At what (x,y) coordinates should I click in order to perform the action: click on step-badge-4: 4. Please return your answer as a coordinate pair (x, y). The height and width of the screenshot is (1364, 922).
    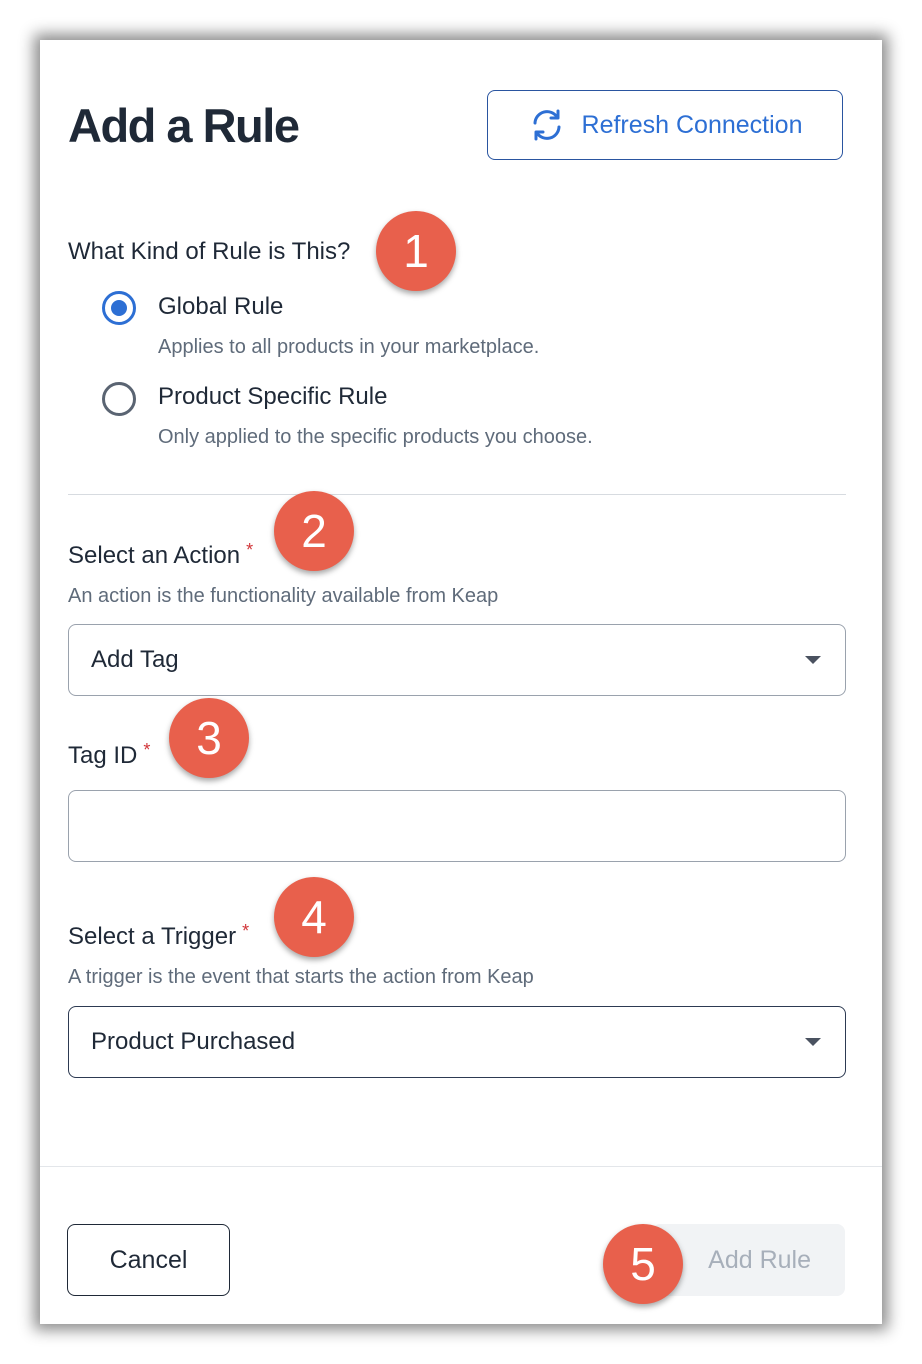
    Looking at the image, I should click on (314, 917).